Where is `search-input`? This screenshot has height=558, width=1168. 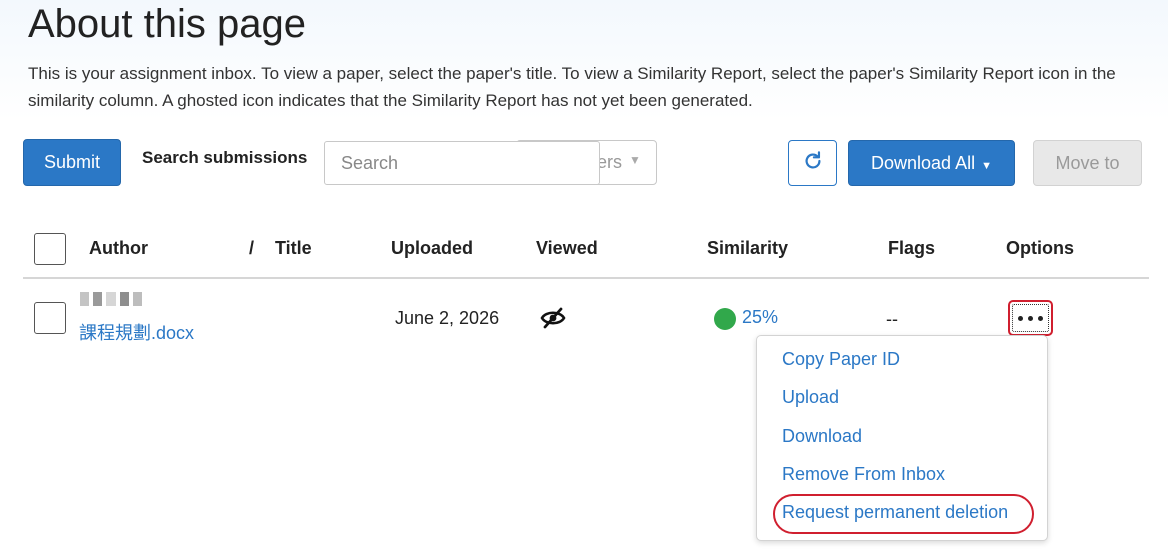 search-input is located at coordinates (462, 163).